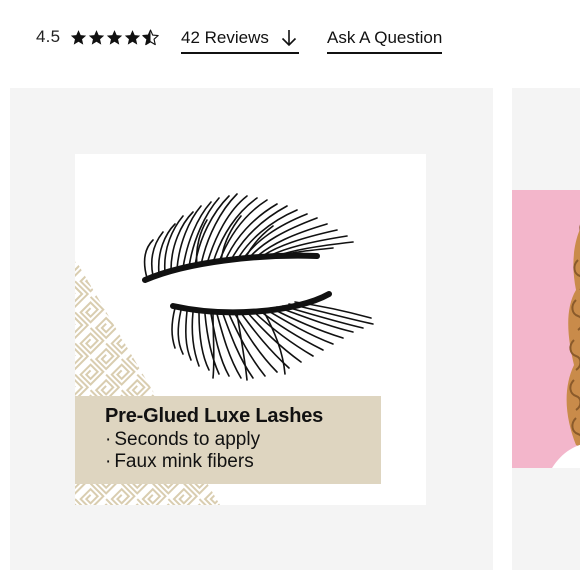 This screenshot has width=580, height=580. Describe the element at coordinates (272, 336) in the screenshot. I see `lower-lash-image` at that location.